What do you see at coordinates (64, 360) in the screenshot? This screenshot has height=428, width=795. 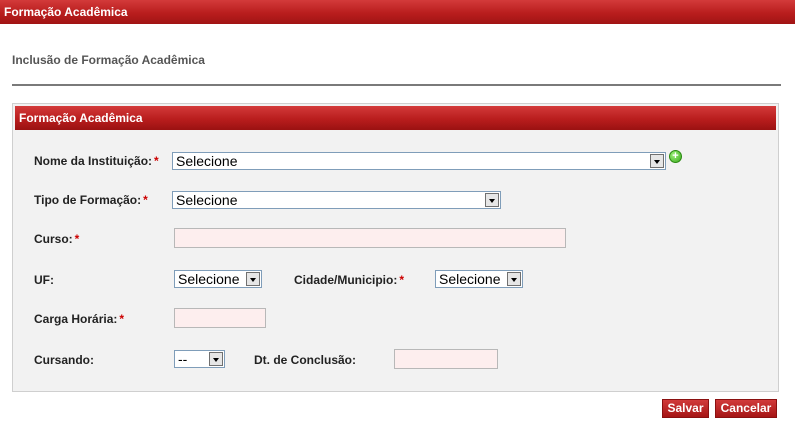 I see `cursando-label: Cursando:` at bounding box center [64, 360].